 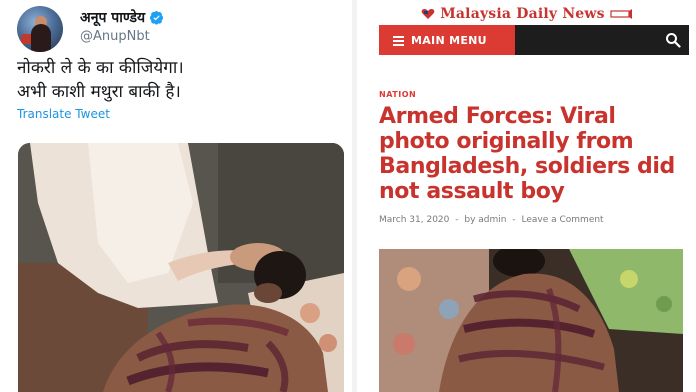 What do you see at coordinates (522, 14) in the screenshot?
I see `site-title: Malaysia Daily News` at bounding box center [522, 14].